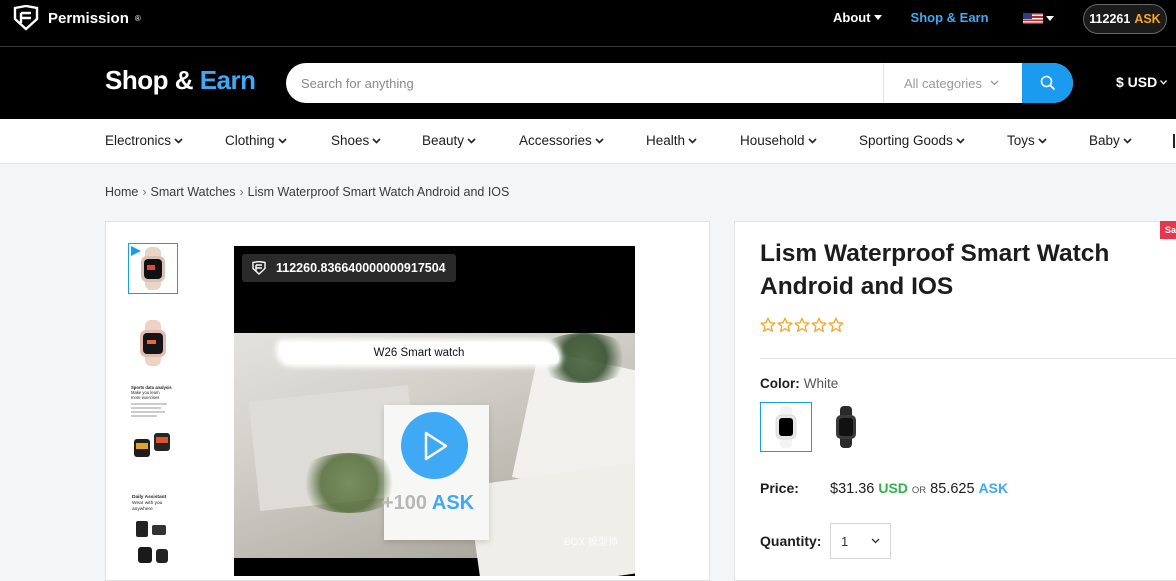 This screenshot has height=581, width=1176. I want to click on ask-balance-button: 112261 ASK, so click(1125, 19).